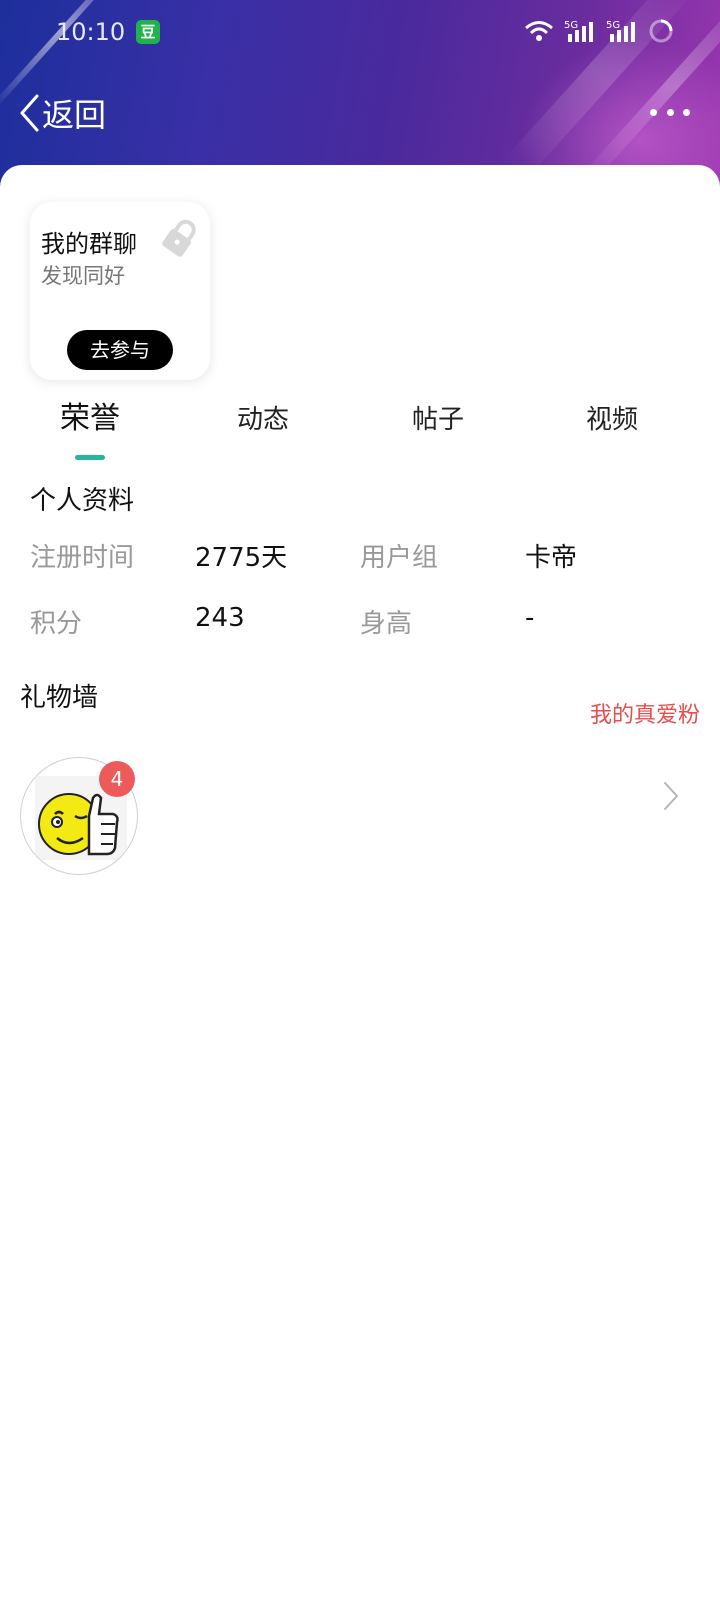  Describe the element at coordinates (399, 558) in the screenshot. I see `user-group-label: 用户组` at that location.